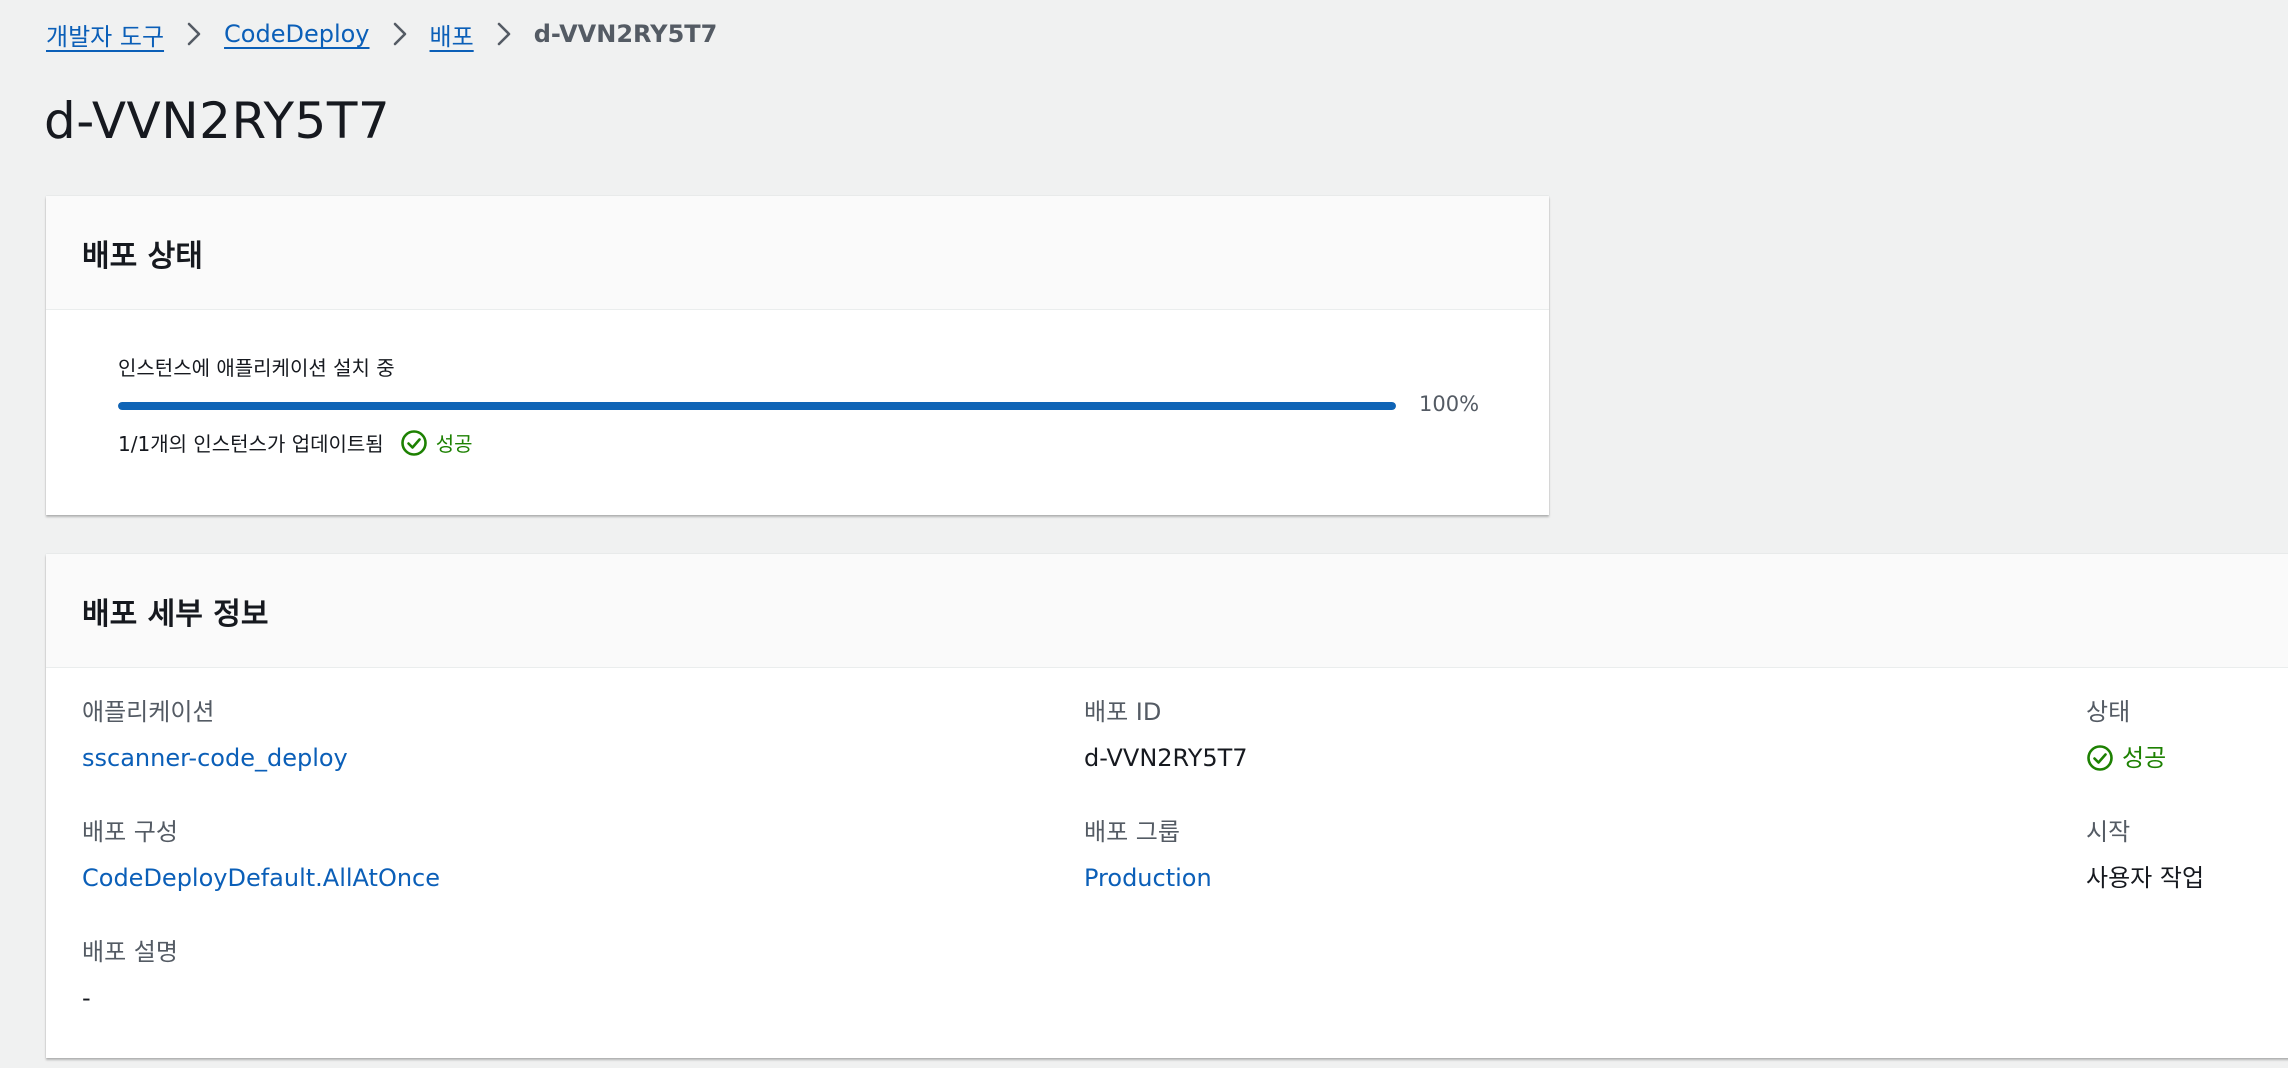  What do you see at coordinates (296, 34) in the screenshot?
I see `breadcrumb-codedeploy: CodeDeploy` at bounding box center [296, 34].